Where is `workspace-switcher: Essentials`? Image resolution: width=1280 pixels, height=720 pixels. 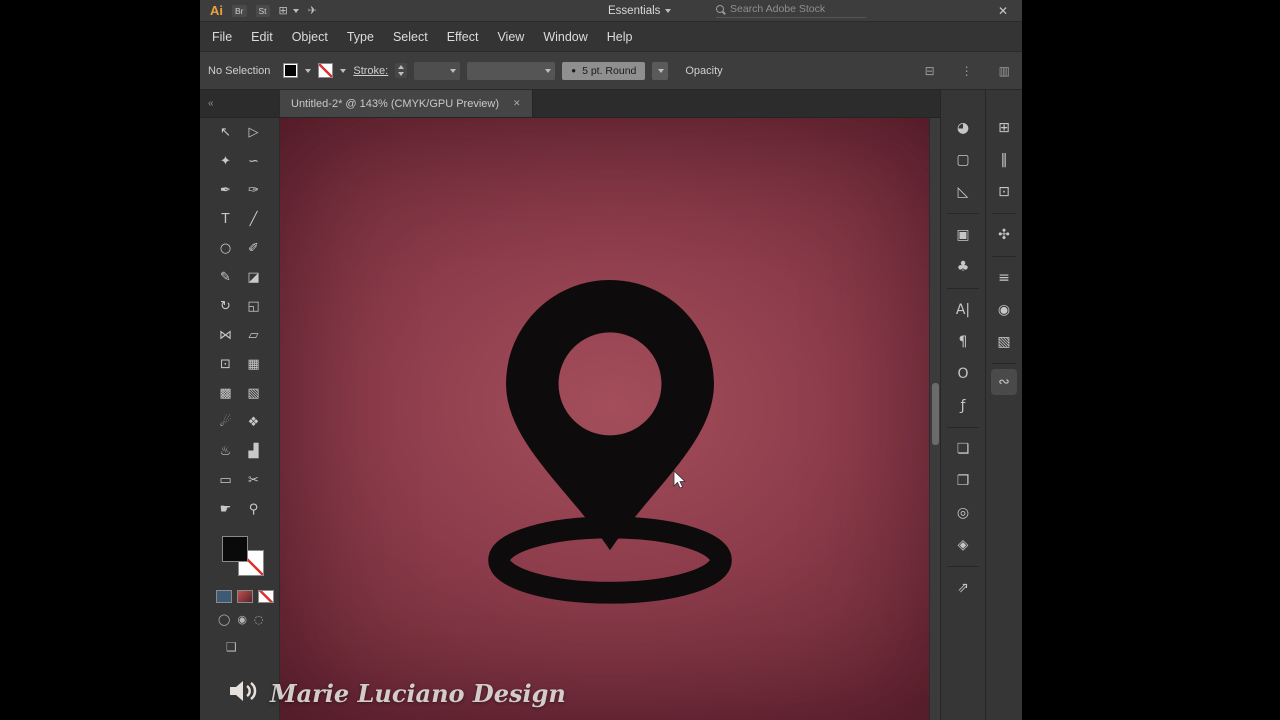 workspace-switcher: Essentials is located at coordinates (640, 11).